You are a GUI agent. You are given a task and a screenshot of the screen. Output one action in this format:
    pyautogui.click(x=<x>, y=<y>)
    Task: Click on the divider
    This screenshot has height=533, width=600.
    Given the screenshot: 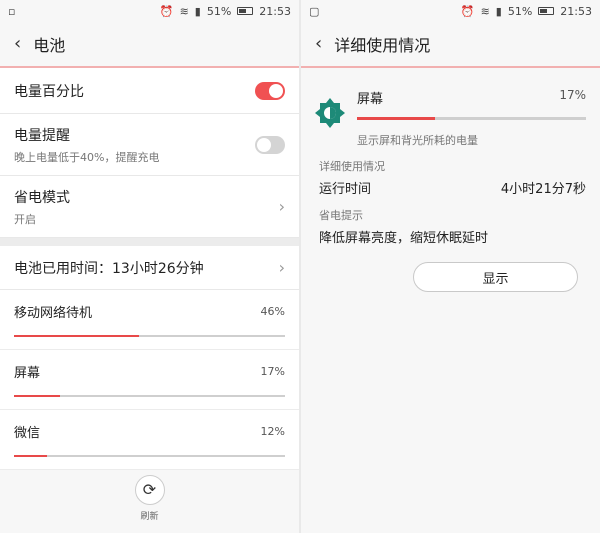 What is the action you would take?
    pyautogui.click(x=149, y=242)
    